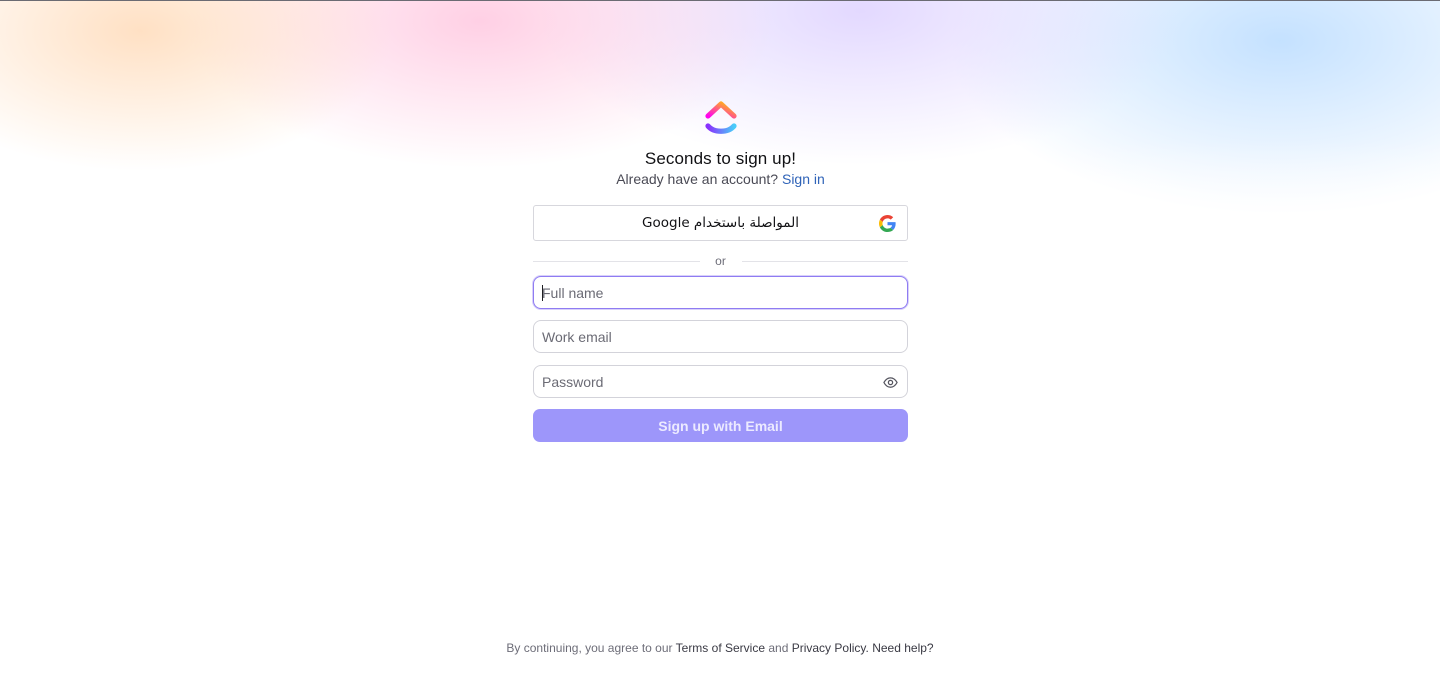 This screenshot has height=684, width=1440. Describe the element at coordinates (778, 648) in the screenshot. I see `footer-and: and` at that location.